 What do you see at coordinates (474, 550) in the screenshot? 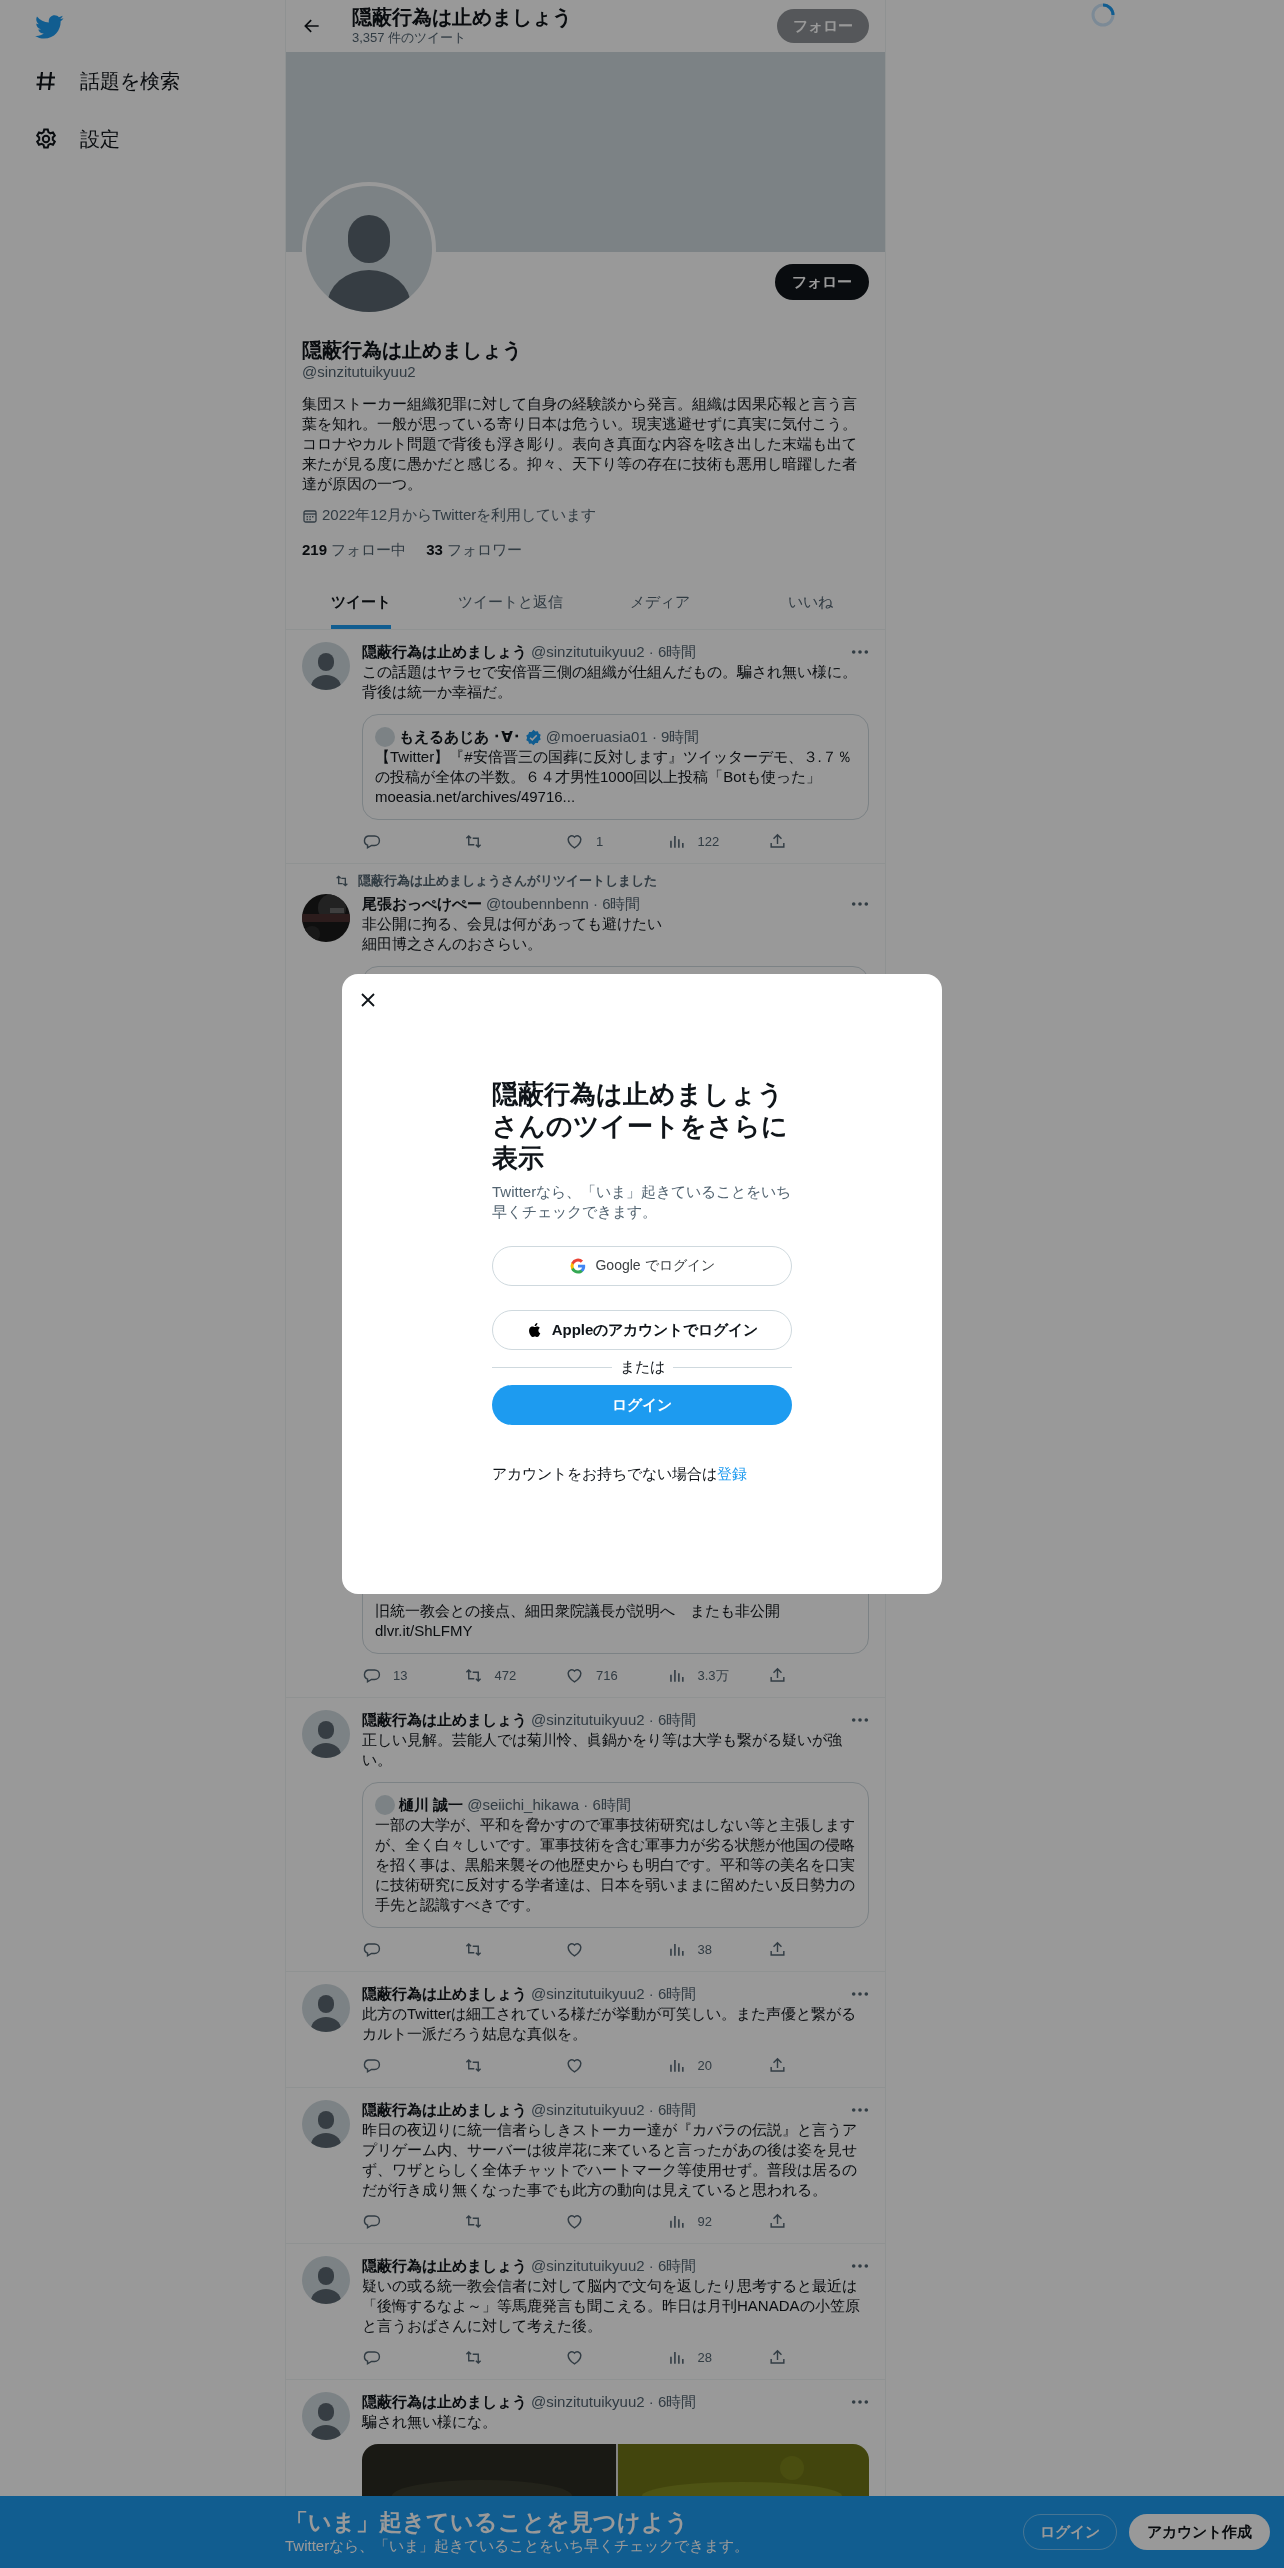
I see `followers-link: 33 フォロワー` at bounding box center [474, 550].